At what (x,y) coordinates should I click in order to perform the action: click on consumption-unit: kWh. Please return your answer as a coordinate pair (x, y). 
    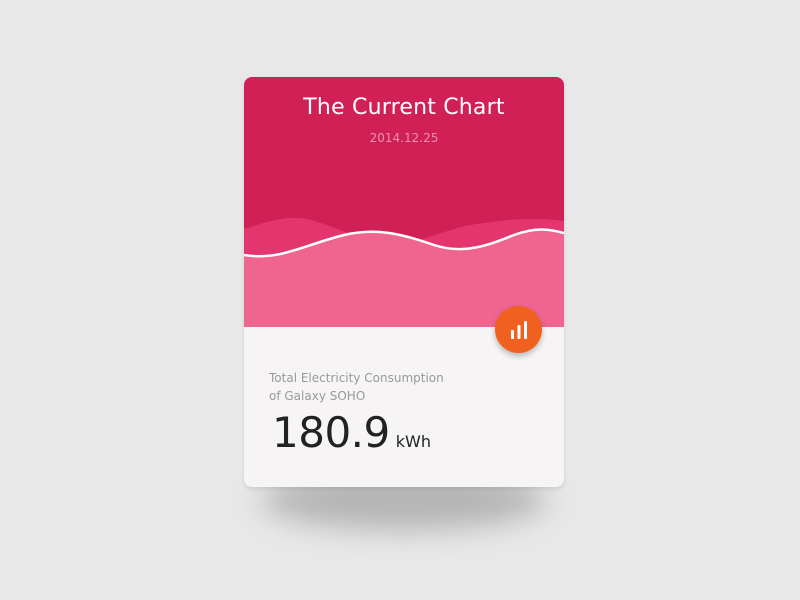
    Looking at the image, I should click on (413, 441).